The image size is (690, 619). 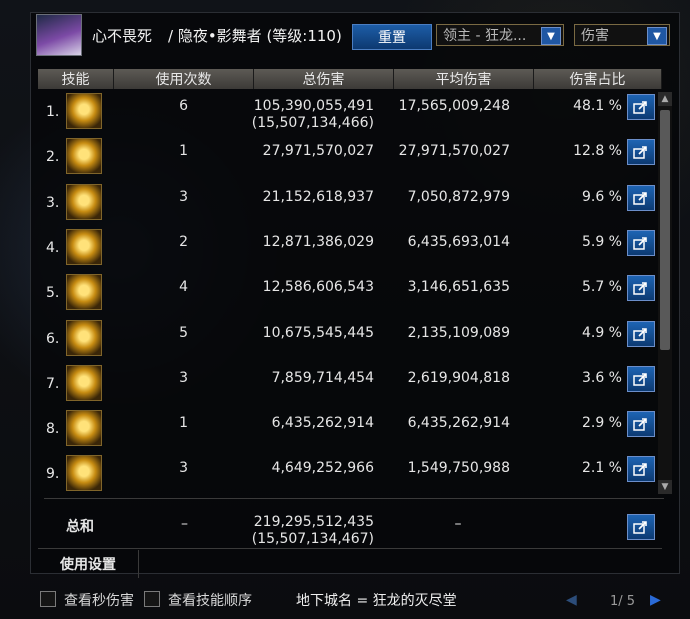 I want to click on triangle-left-icon: ◀, so click(x=571, y=600).